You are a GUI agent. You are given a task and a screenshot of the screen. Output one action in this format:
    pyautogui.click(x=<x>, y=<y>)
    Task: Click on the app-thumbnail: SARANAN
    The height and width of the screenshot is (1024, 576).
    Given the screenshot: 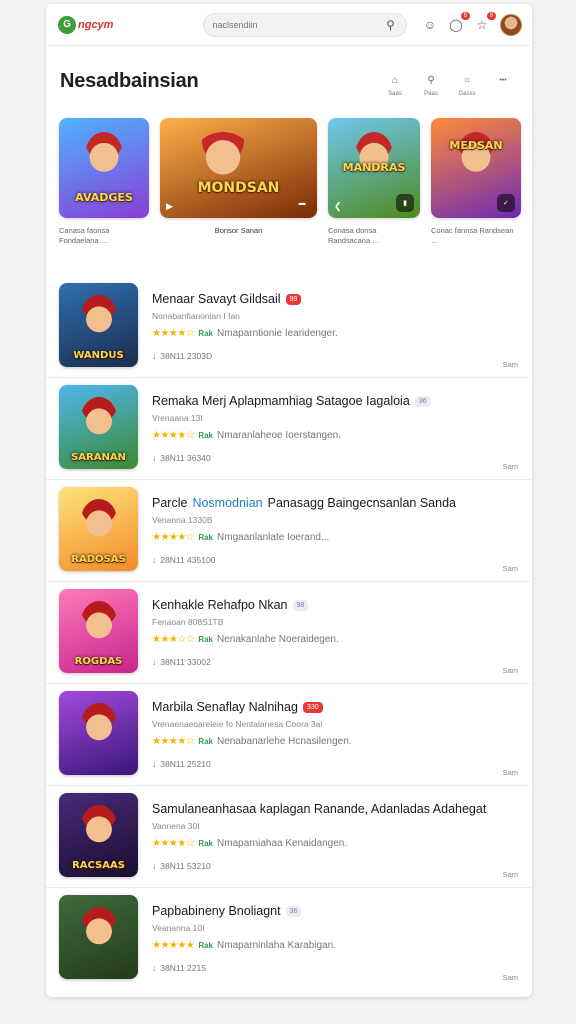 What is the action you would take?
    pyautogui.click(x=98, y=427)
    